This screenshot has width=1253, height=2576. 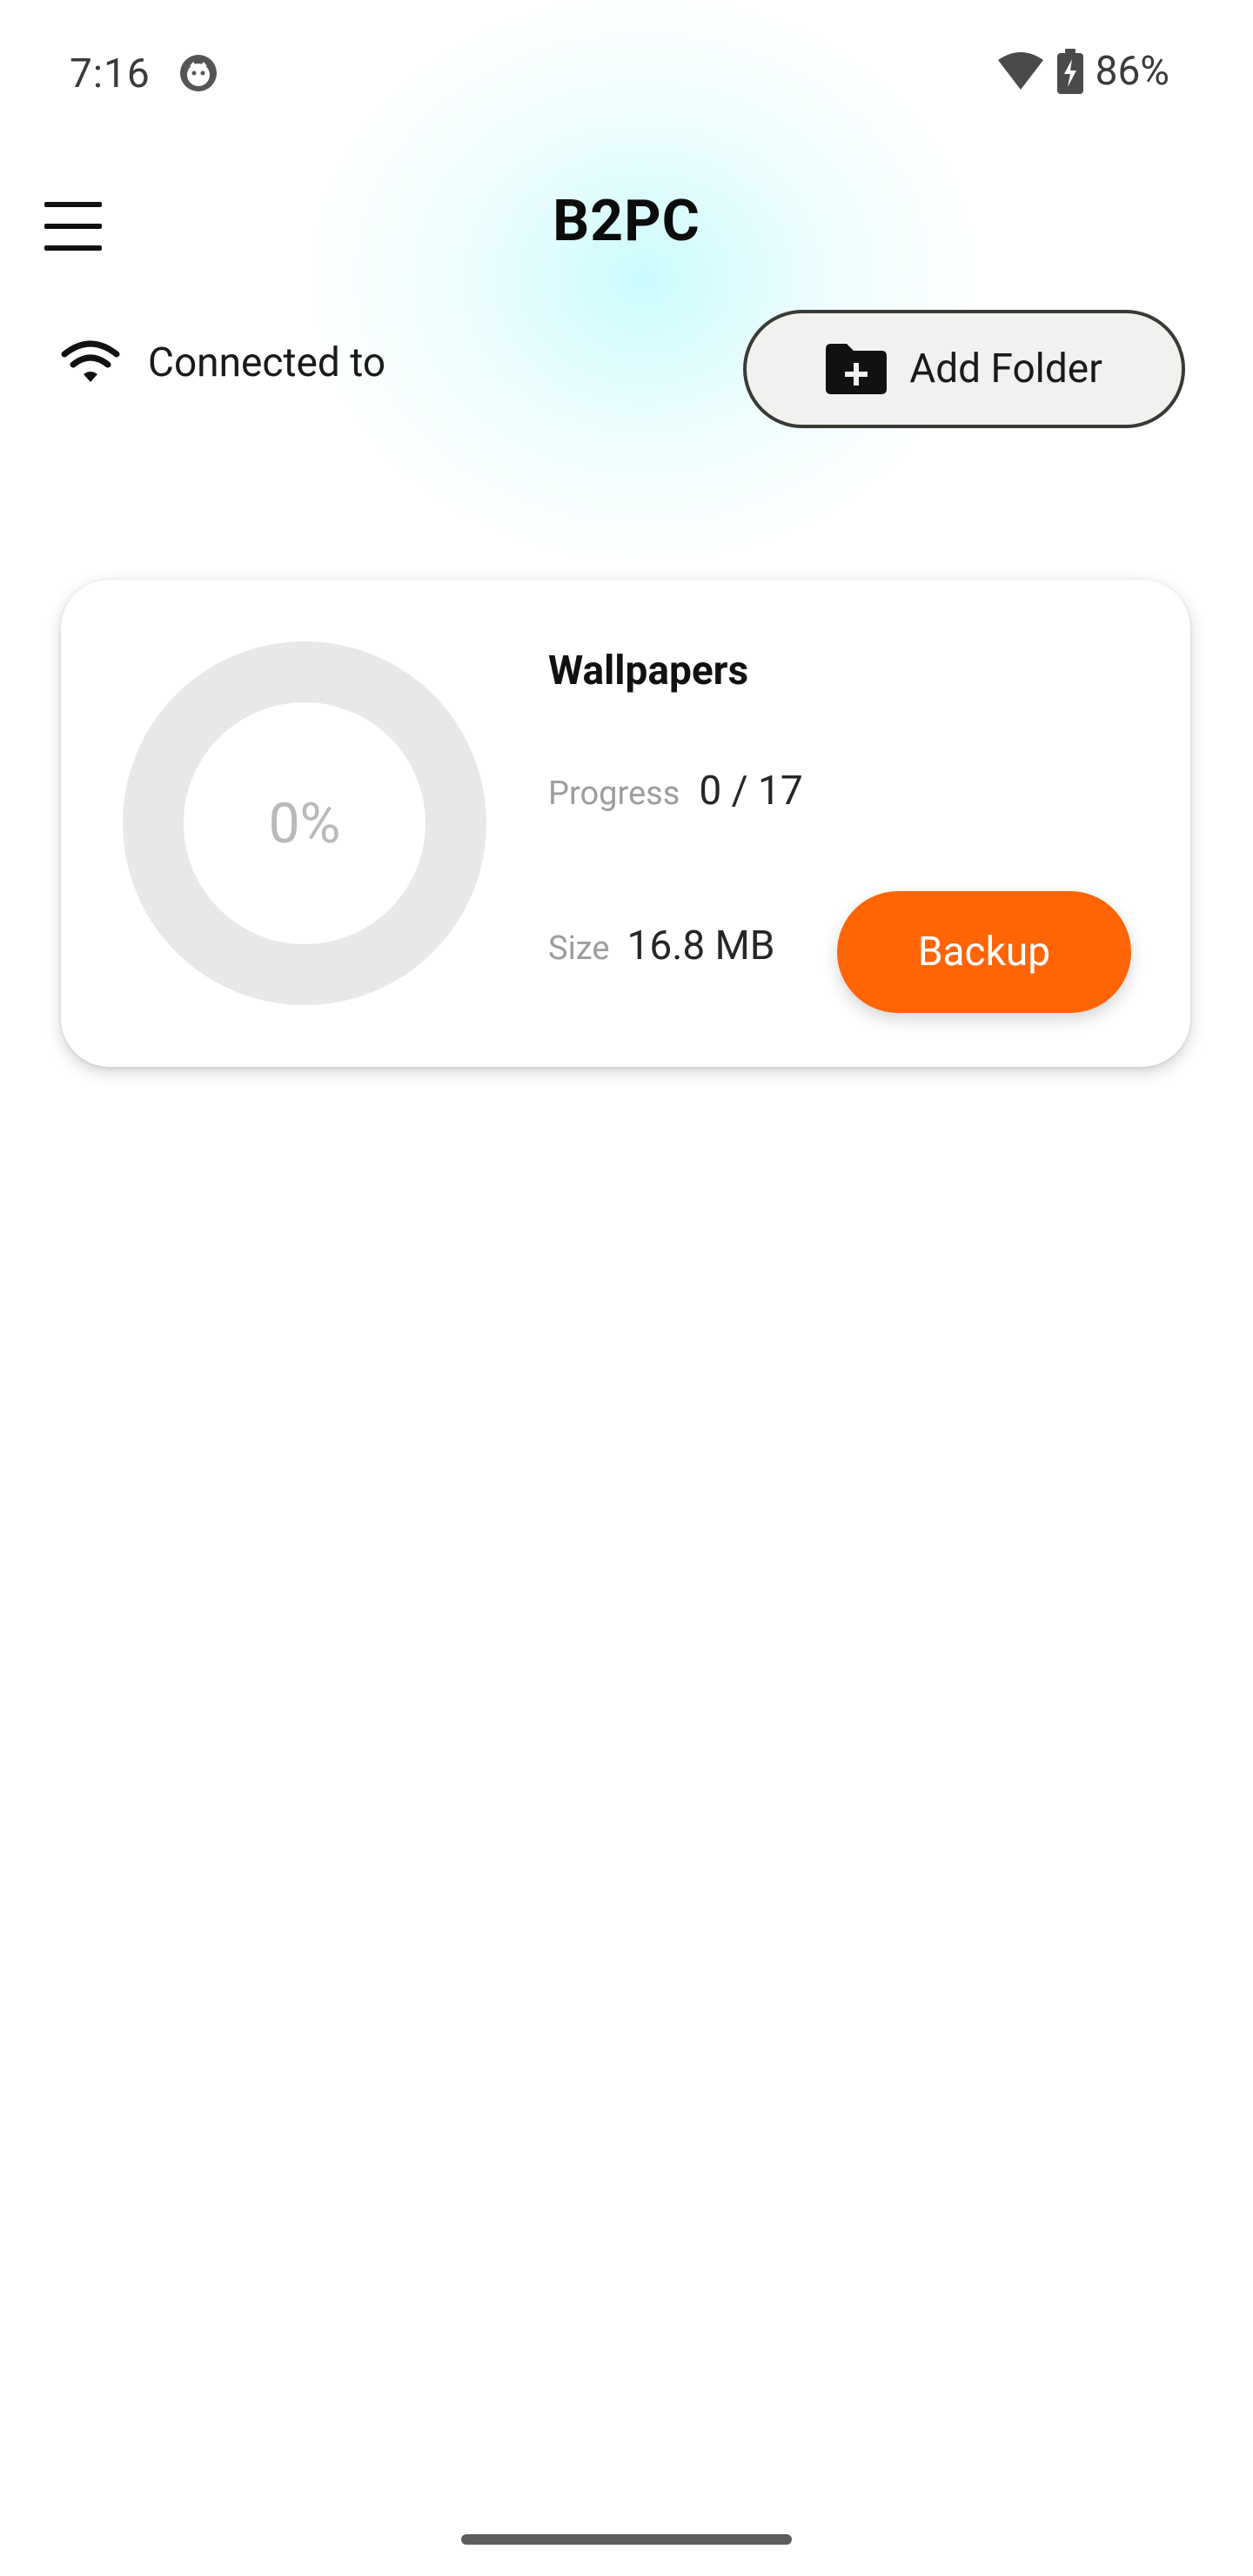 I want to click on backup-button: Backup, so click(x=984, y=952).